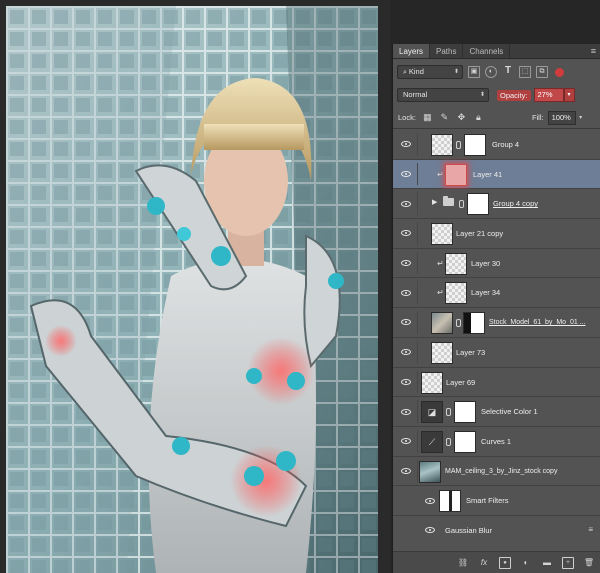 Image resolution: width=600 pixels, height=573 pixels. I want to click on blend-mode-dropdown: Normal ⬍, so click(443, 95).